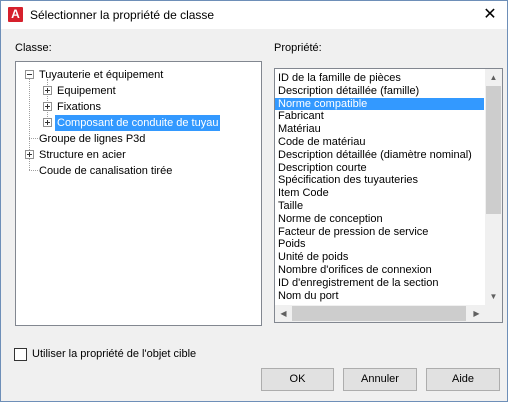 The width and height of the screenshot is (508, 402). What do you see at coordinates (379, 193) in the screenshot?
I see `property-list-item: Item Code` at bounding box center [379, 193].